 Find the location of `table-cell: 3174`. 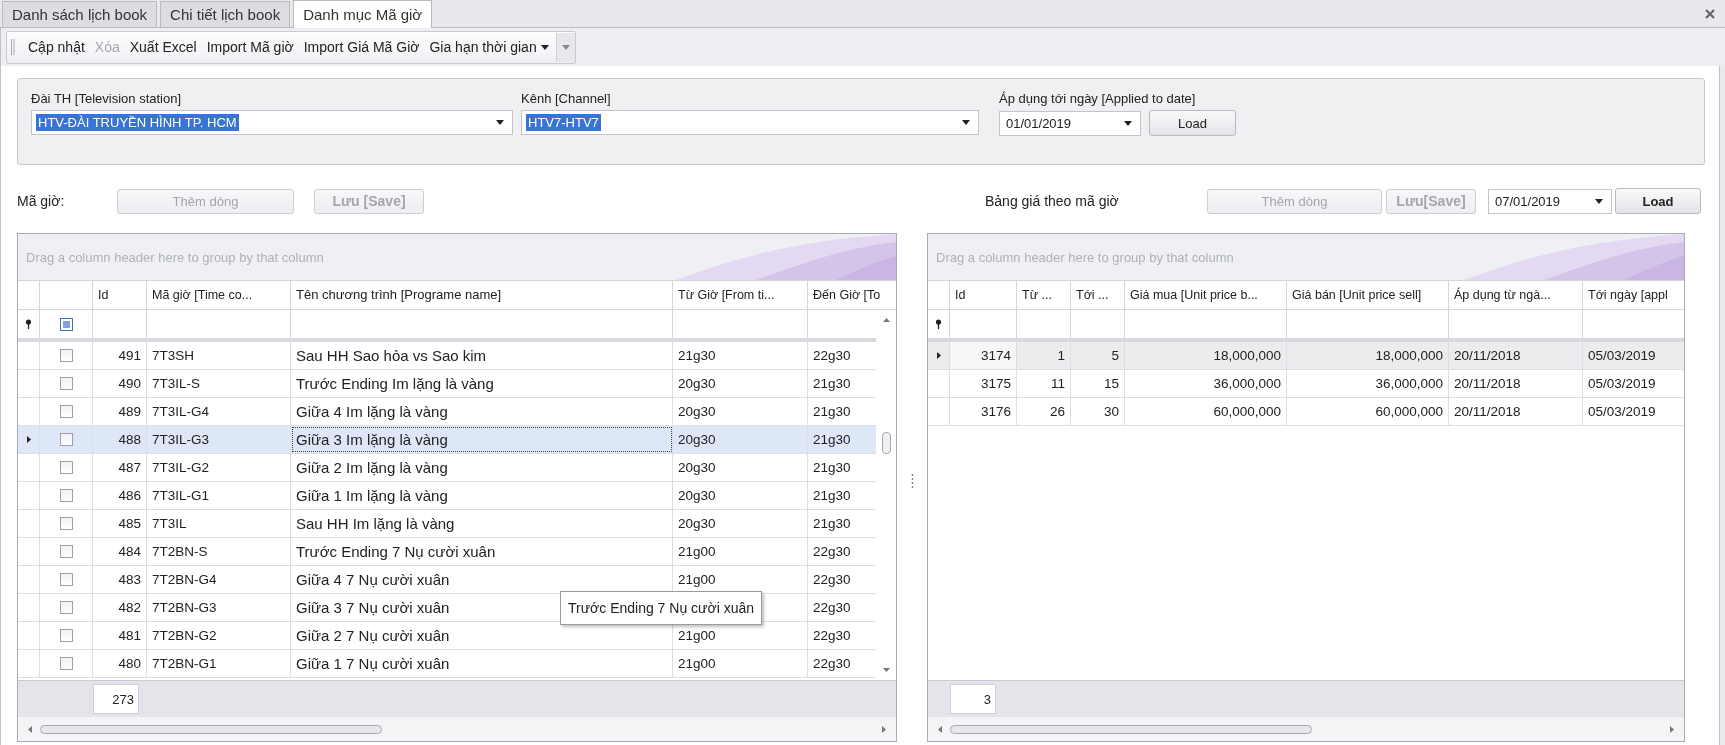

table-cell: 3174 is located at coordinates (983, 355).